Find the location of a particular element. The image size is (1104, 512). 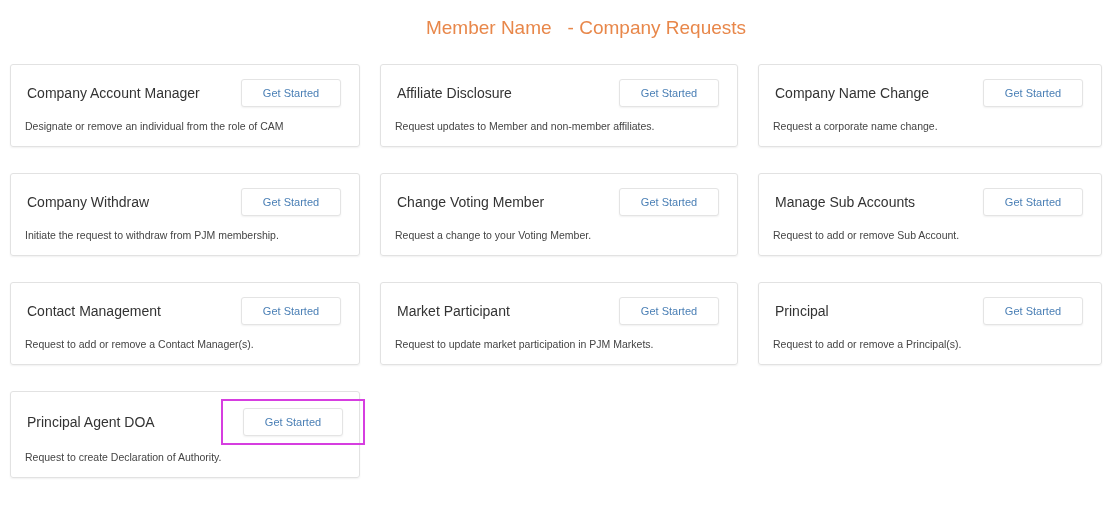

request-description: Request a corporate name change. is located at coordinates (856, 126).